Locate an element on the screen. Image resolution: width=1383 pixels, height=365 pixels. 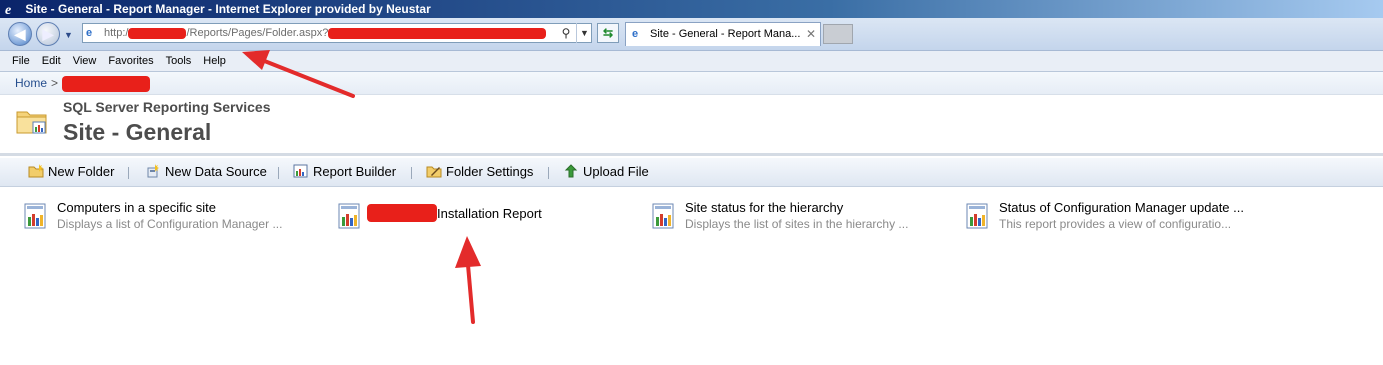
arrow-to-address-bar is located at coordinates (307, 78).